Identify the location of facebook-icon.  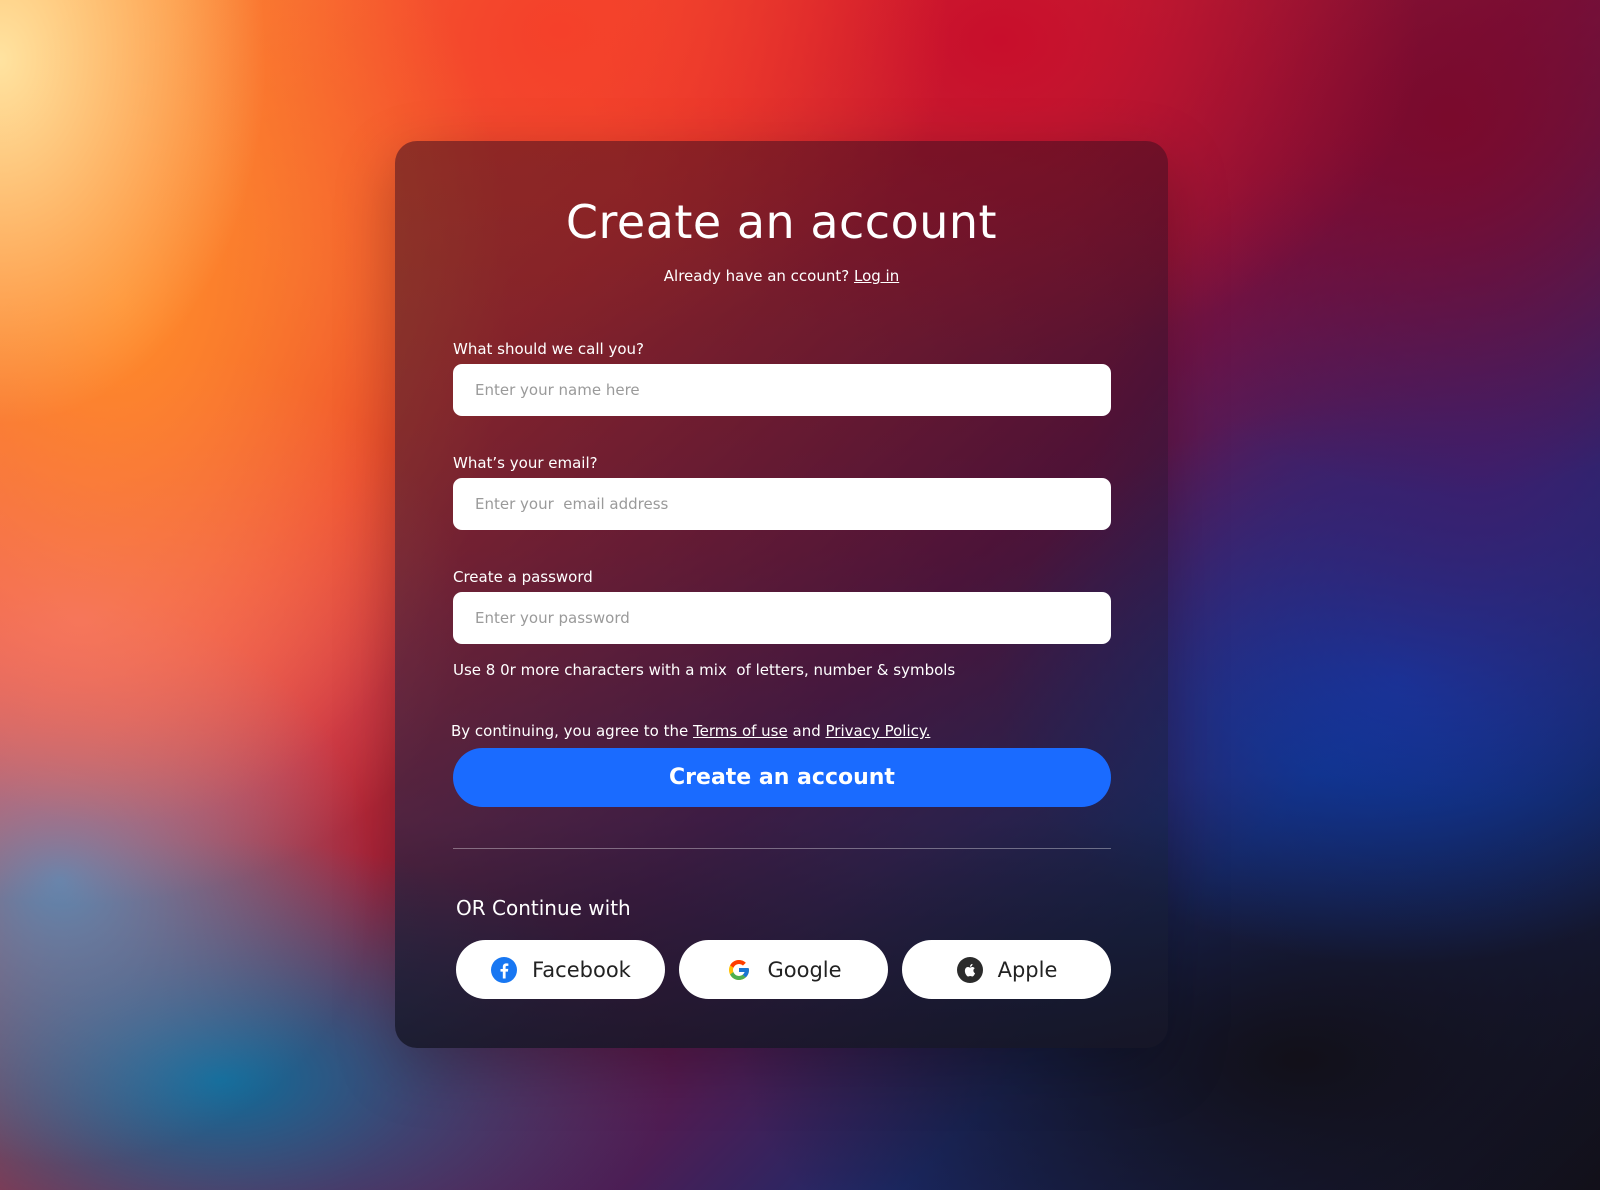
(504, 970).